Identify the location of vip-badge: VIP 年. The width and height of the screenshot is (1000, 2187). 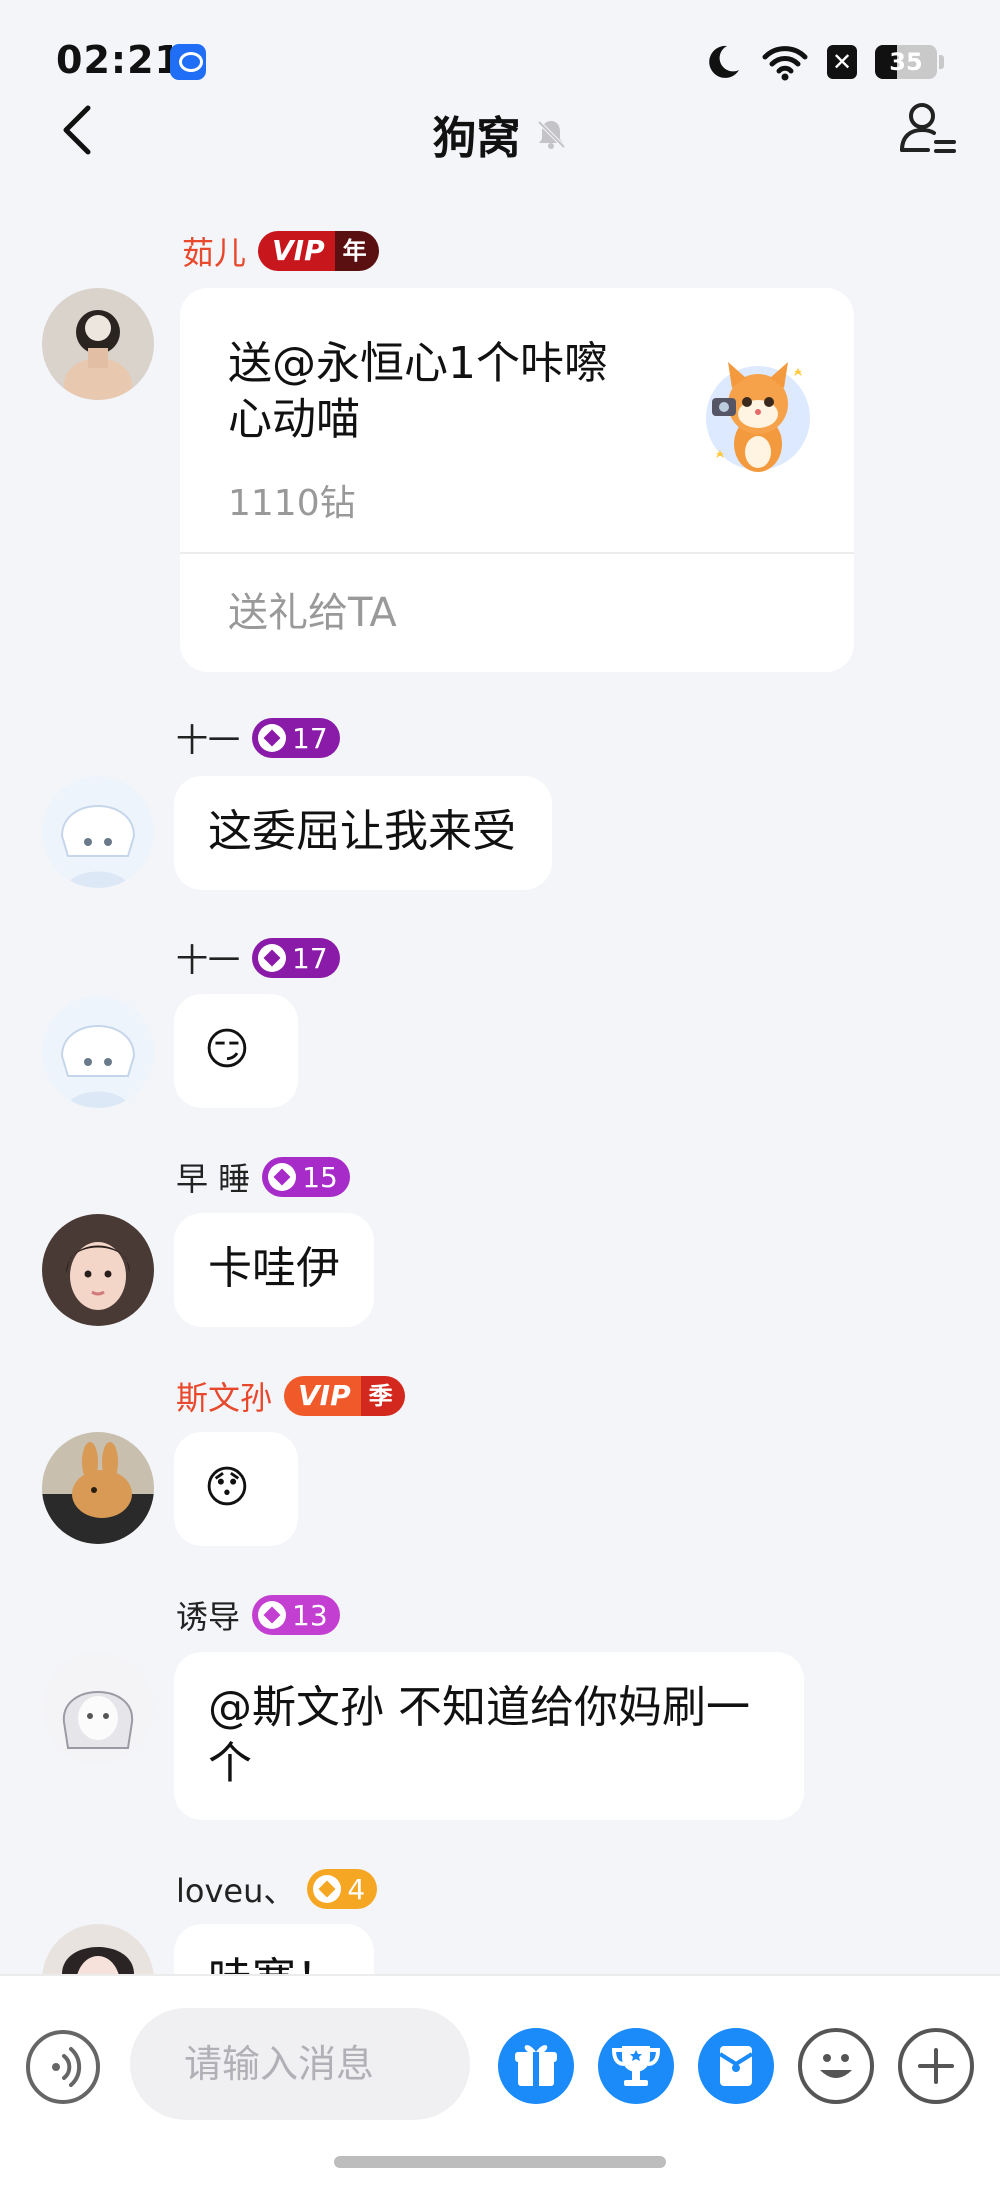
(318, 251).